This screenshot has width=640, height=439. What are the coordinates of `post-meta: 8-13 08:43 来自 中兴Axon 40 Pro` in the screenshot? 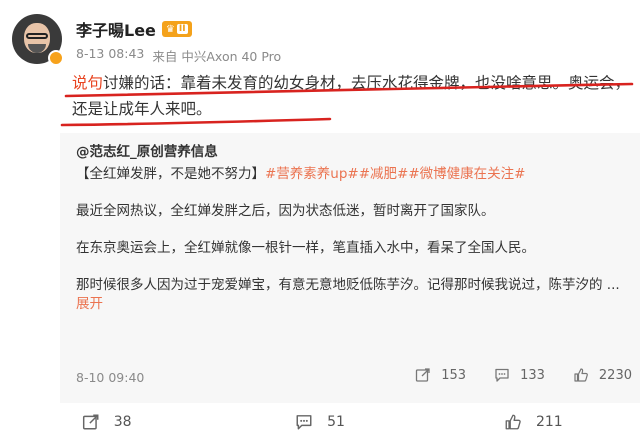 It's located at (178, 55).